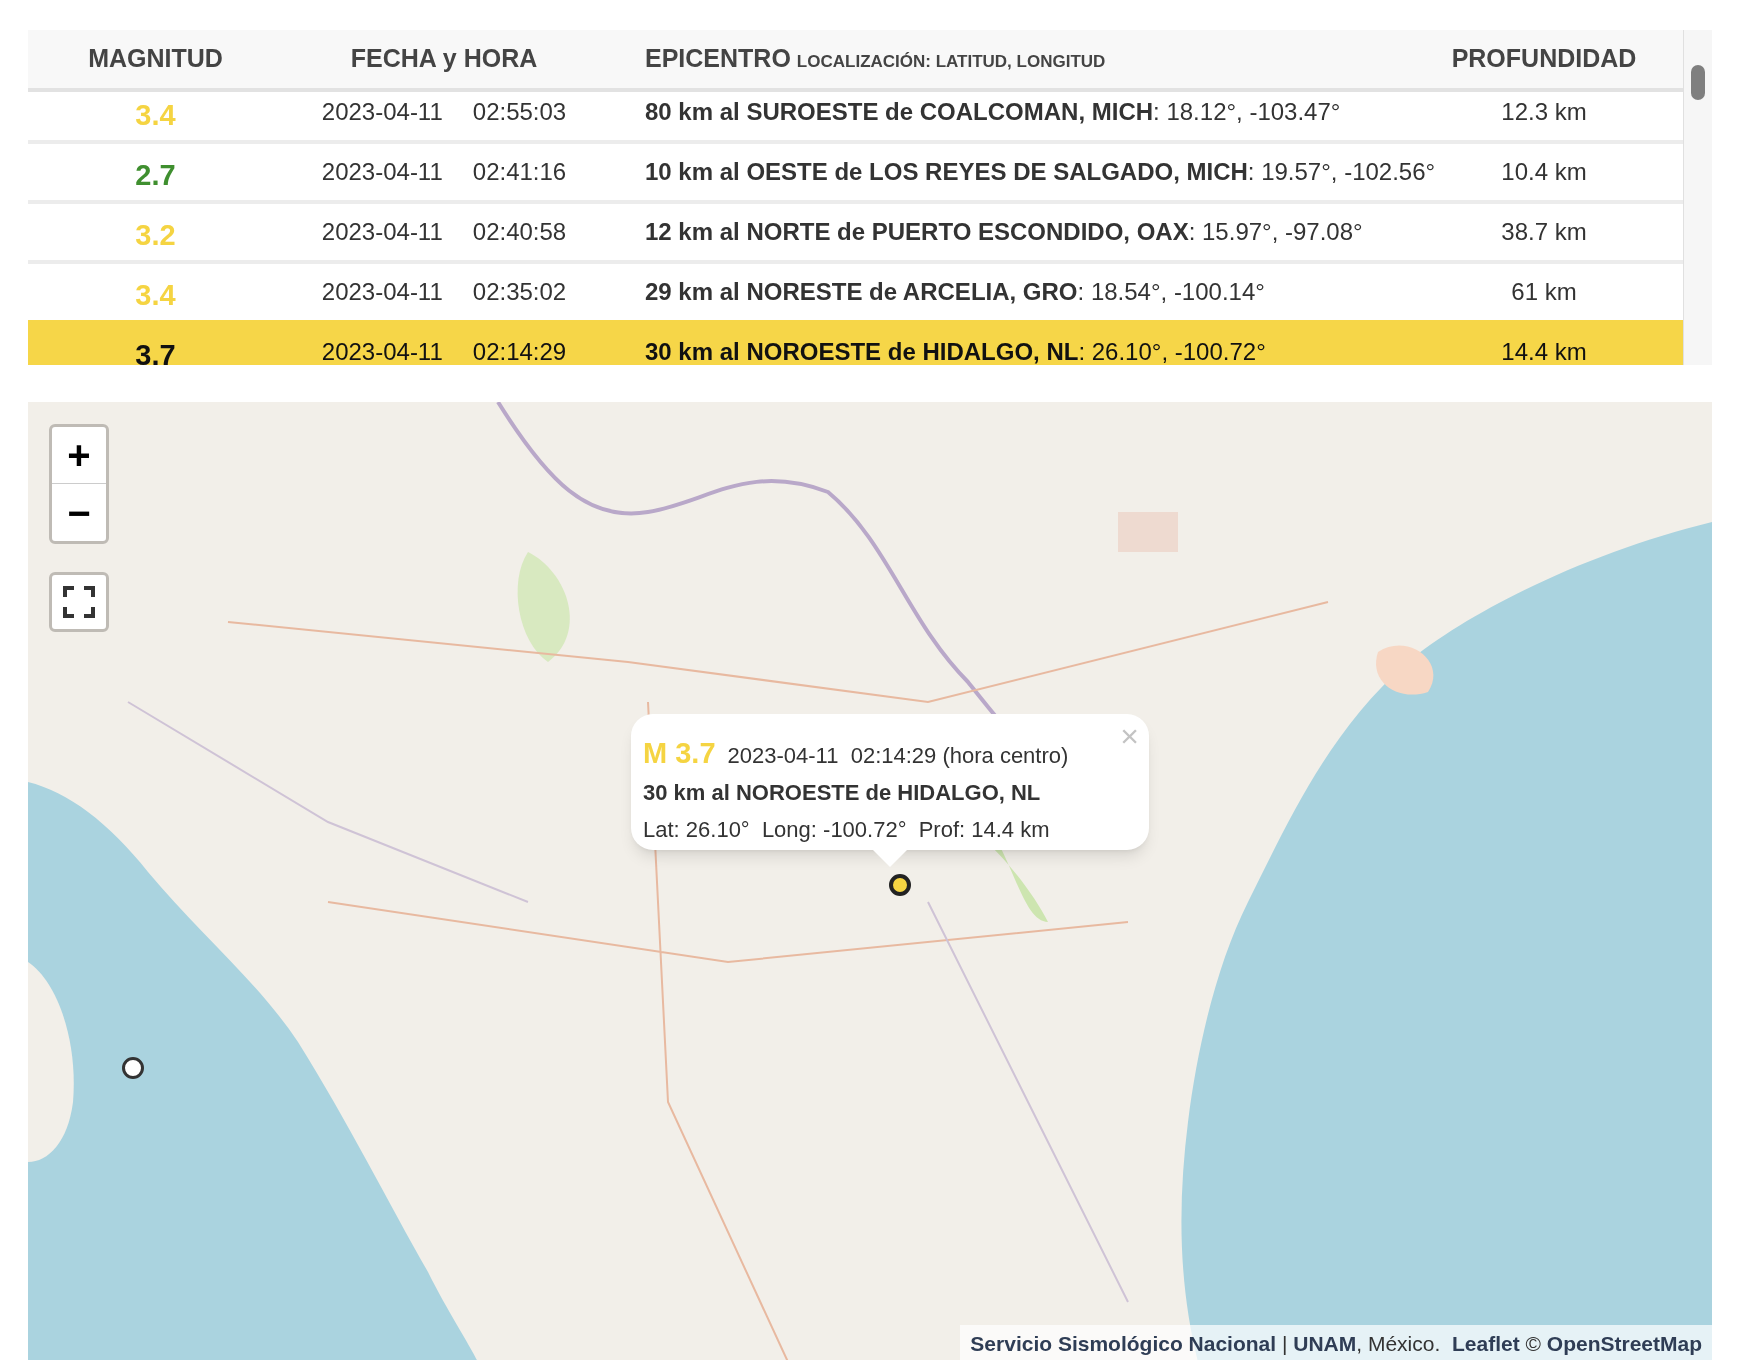  What do you see at coordinates (155, 176) in the screenshot?
I see `magnitude-value: 2.7` at bounding box center [155, 176].